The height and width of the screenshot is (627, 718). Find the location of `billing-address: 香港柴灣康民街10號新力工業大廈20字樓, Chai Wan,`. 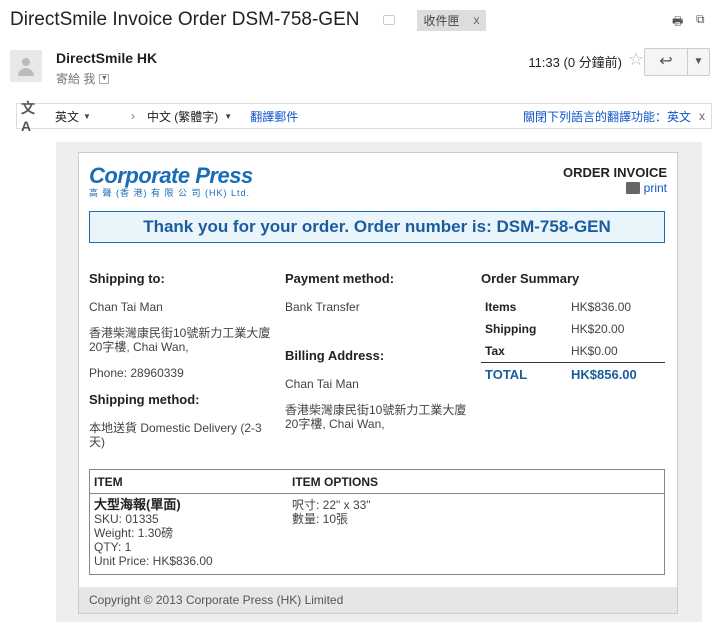

billing-address: 香港柴灣康民街10號新力工業大廈20字樓, Chai Wan, is located at coordinates (376, 417).